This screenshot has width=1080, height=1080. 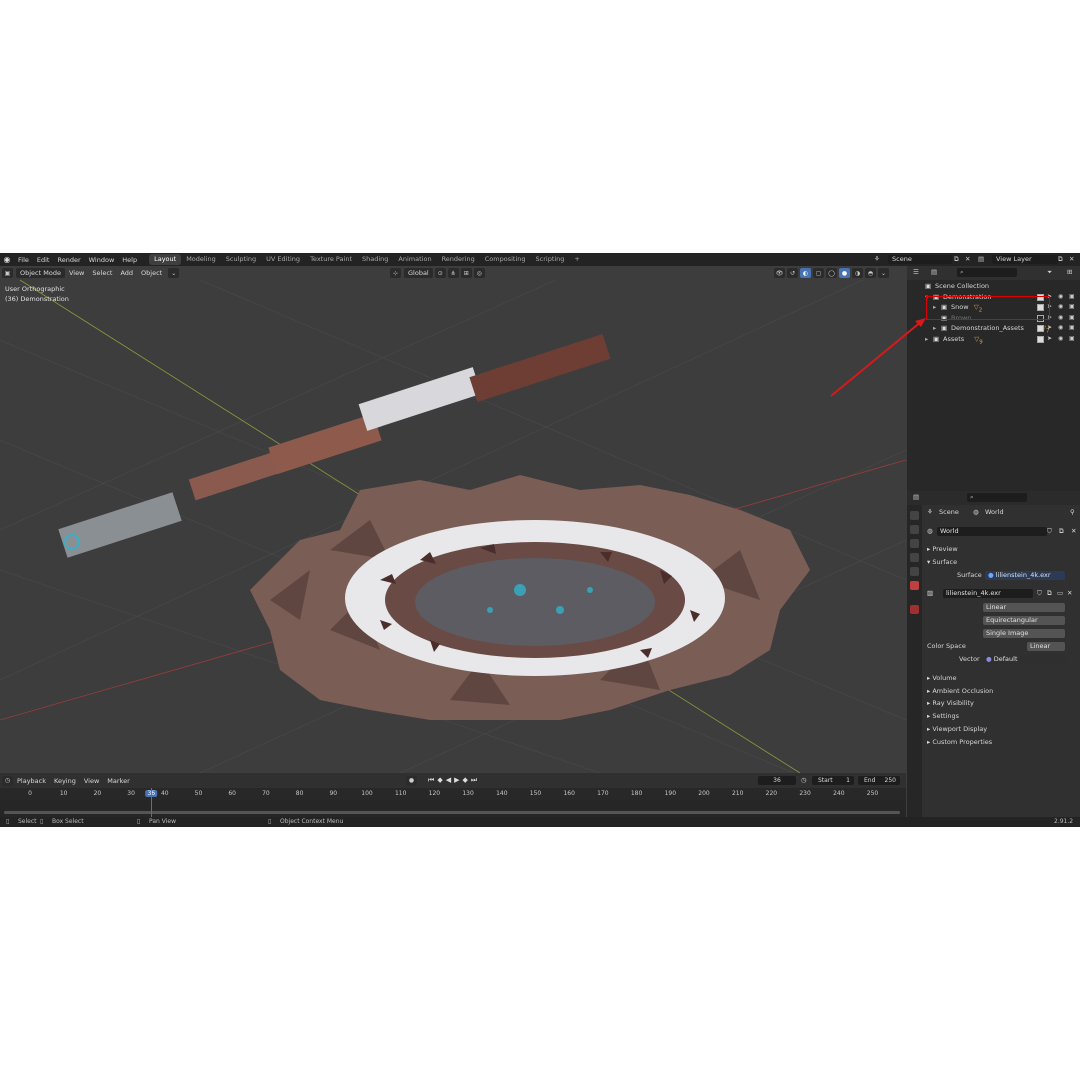 What do you see at coordinates (40, 273) in the screenshot?
I see `mode-selector: Object Mode` at bounding box center [40, 273].